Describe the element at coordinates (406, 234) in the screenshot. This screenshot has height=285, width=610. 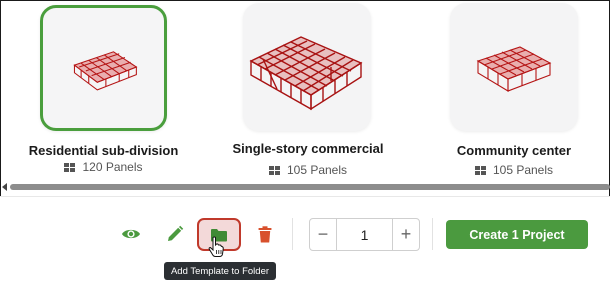
I see `increment-button: +` at that location.